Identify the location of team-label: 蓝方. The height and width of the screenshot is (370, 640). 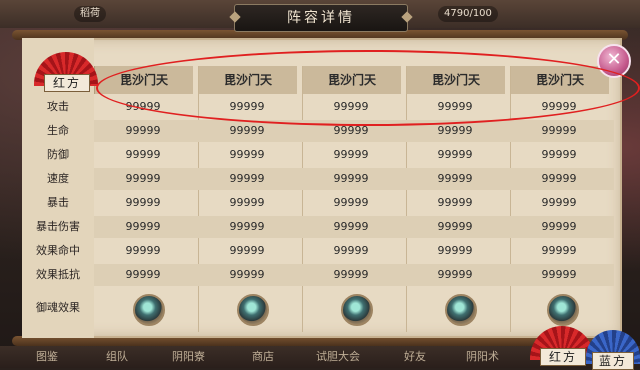
(613, 361).